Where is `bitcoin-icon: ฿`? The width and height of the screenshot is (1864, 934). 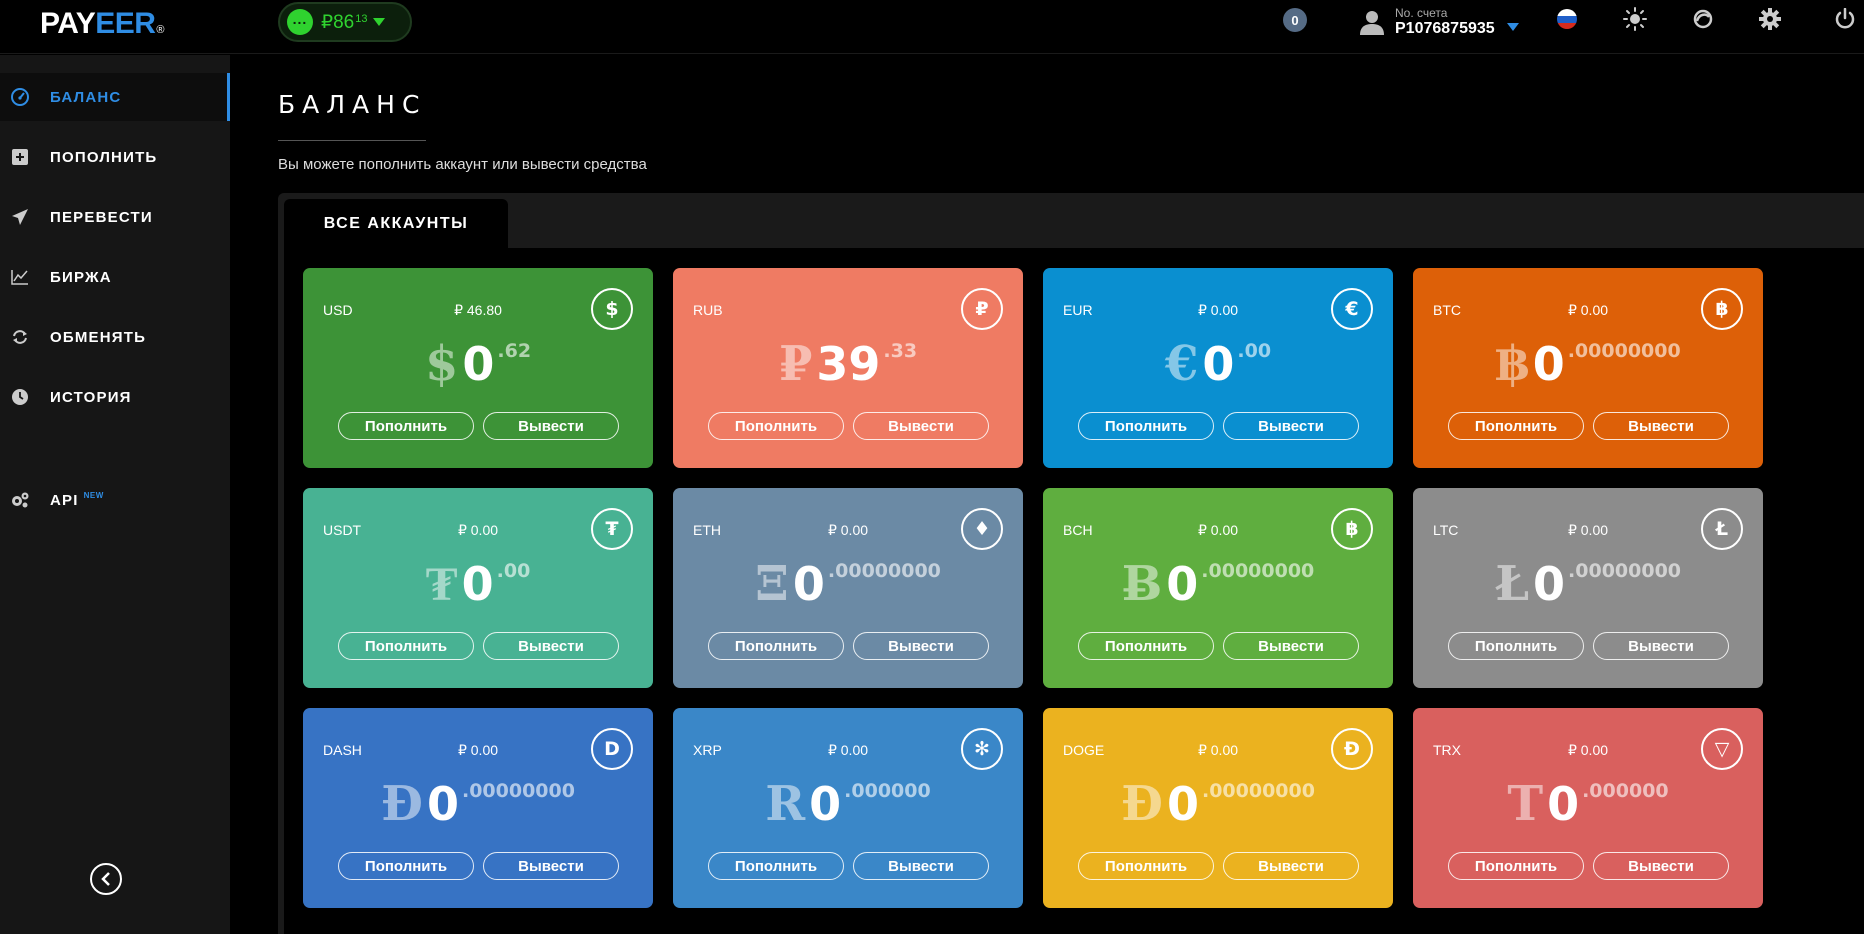 bitcoin-icon: ฿ is located at coordinates (1722, 309).